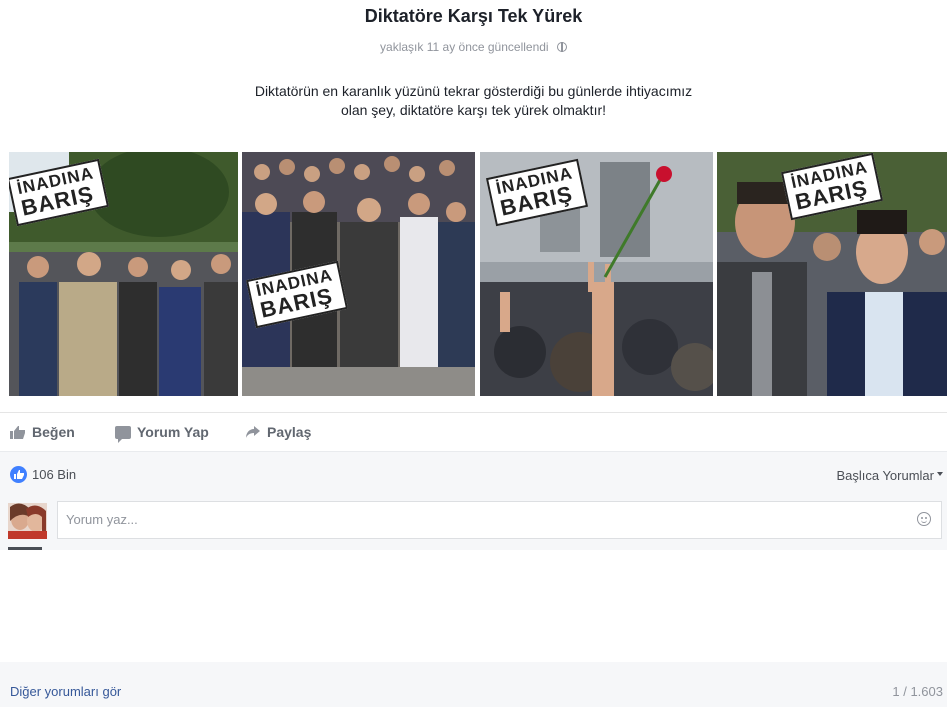 The image size is (947, 707). Describe the element at coordinates (473, 431) in the screenshot. I see `action-bar: Beğen Yorum Yap Paylaş` at that location.